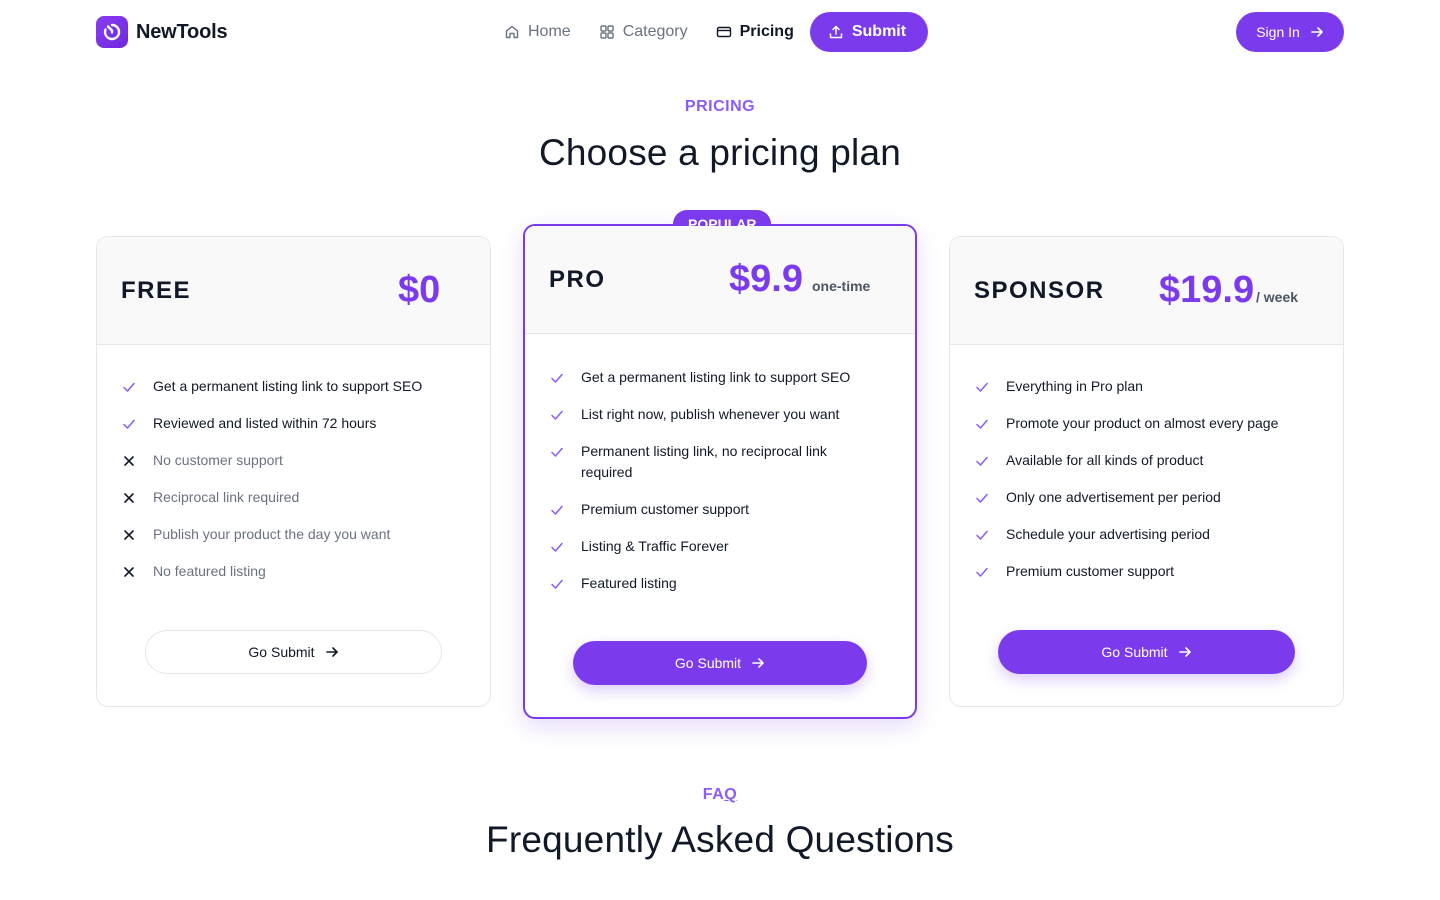 The height and width of the screenshot is (900, 1440). What do you see at coordinates (629, 583) in the screenshot?
I see `feature-text: Featured listing` at bounding box center [629, 583].